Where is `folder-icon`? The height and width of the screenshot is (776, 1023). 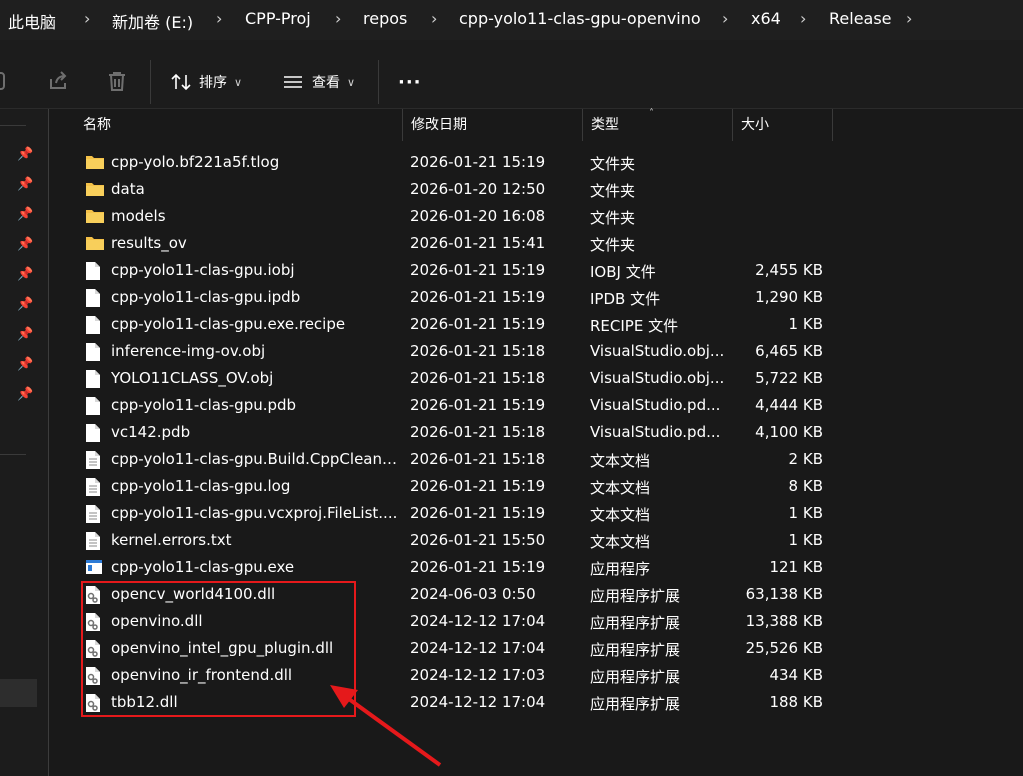 folder-icon is located at coordinates (95, 217).